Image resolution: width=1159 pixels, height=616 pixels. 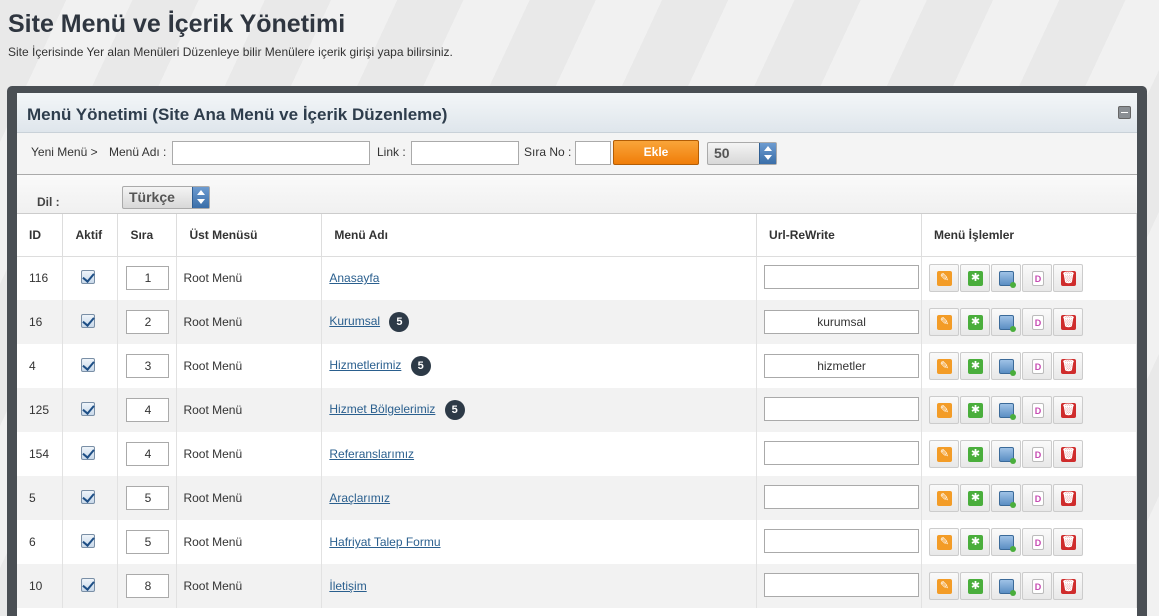 I want to click on col-header-name: Menü Adı, so click(x=539, y=235).